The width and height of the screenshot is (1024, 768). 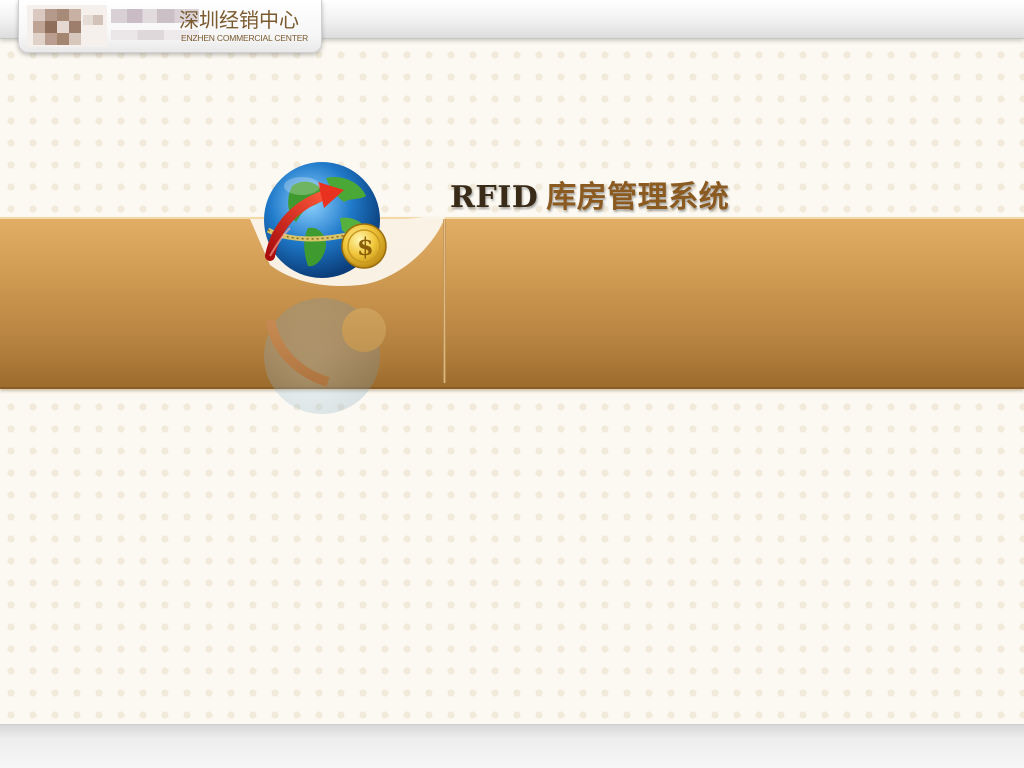 What do you see at coordinates (170, 26) in the screenshot?
I see `logo-tab: 深圳经销中心 ENZHEN COMMERCIAL CENTER` at bounding box center [170, 26].